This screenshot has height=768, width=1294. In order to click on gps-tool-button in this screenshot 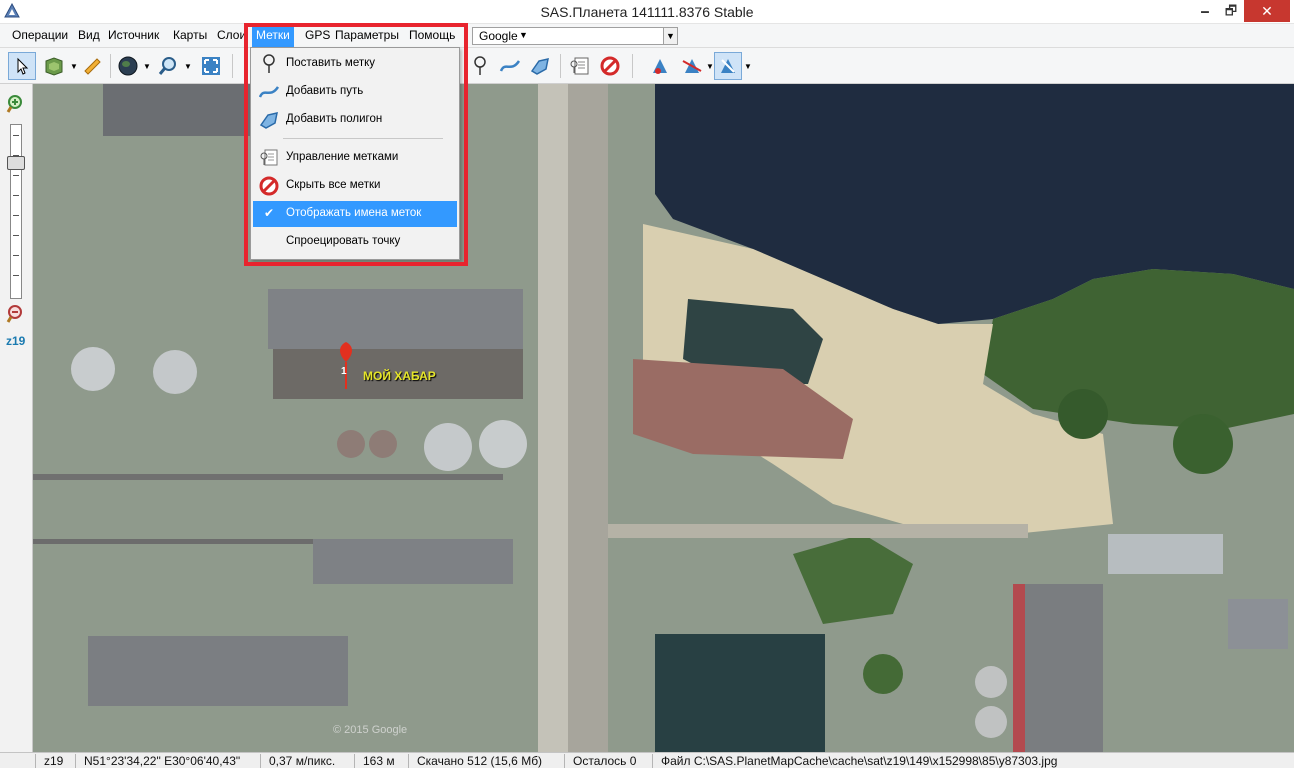, I will do `click(660, 66)`.